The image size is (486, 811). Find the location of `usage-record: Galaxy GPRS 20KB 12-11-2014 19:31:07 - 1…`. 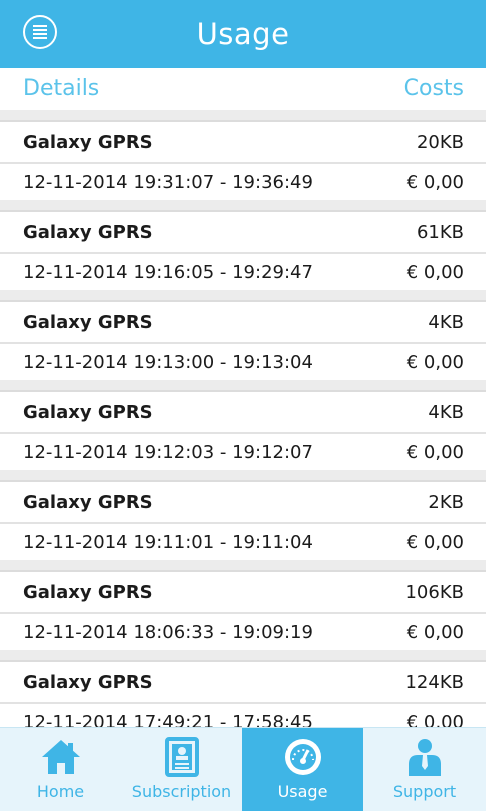

usage-record: Galaxy GPRS 20KB 12-11-2014 19:31:07 - 1… is located at coordinates (243, 160).